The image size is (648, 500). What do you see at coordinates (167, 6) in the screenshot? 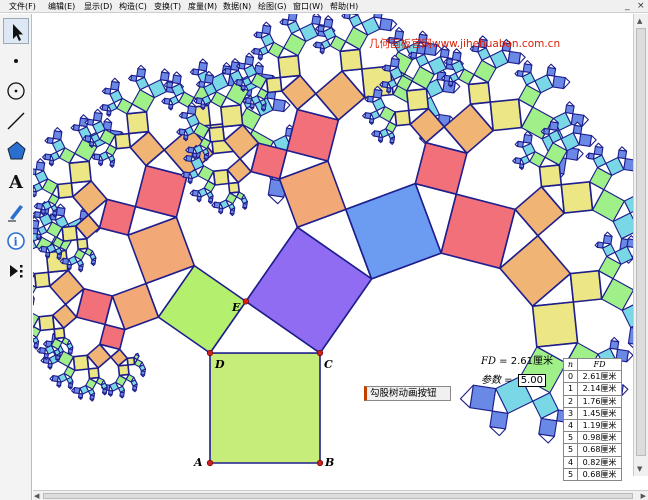
I see `menu-item-4: 变换(T)` at bounding box center [167, 6].